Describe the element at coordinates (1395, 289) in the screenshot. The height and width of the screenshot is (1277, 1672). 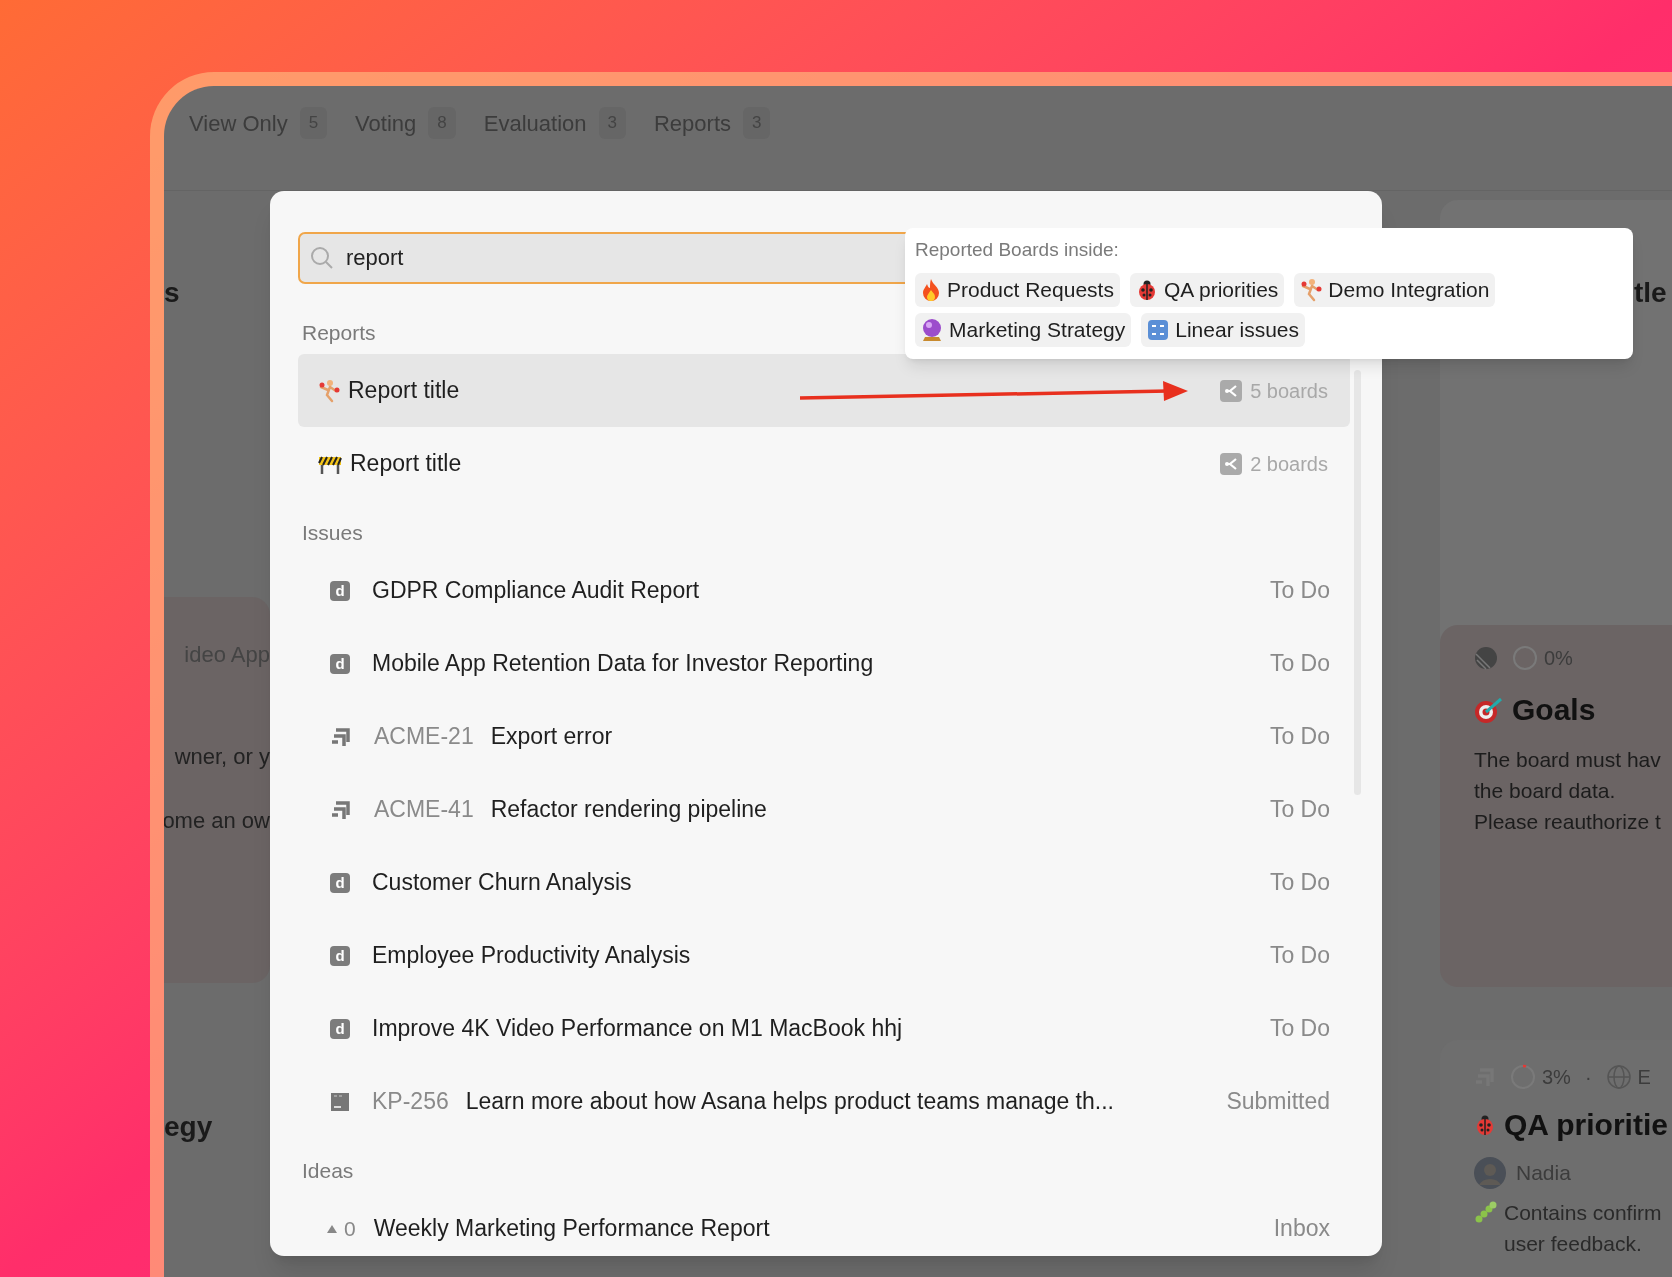
I see `board-chip: Demo Integration` at that location.